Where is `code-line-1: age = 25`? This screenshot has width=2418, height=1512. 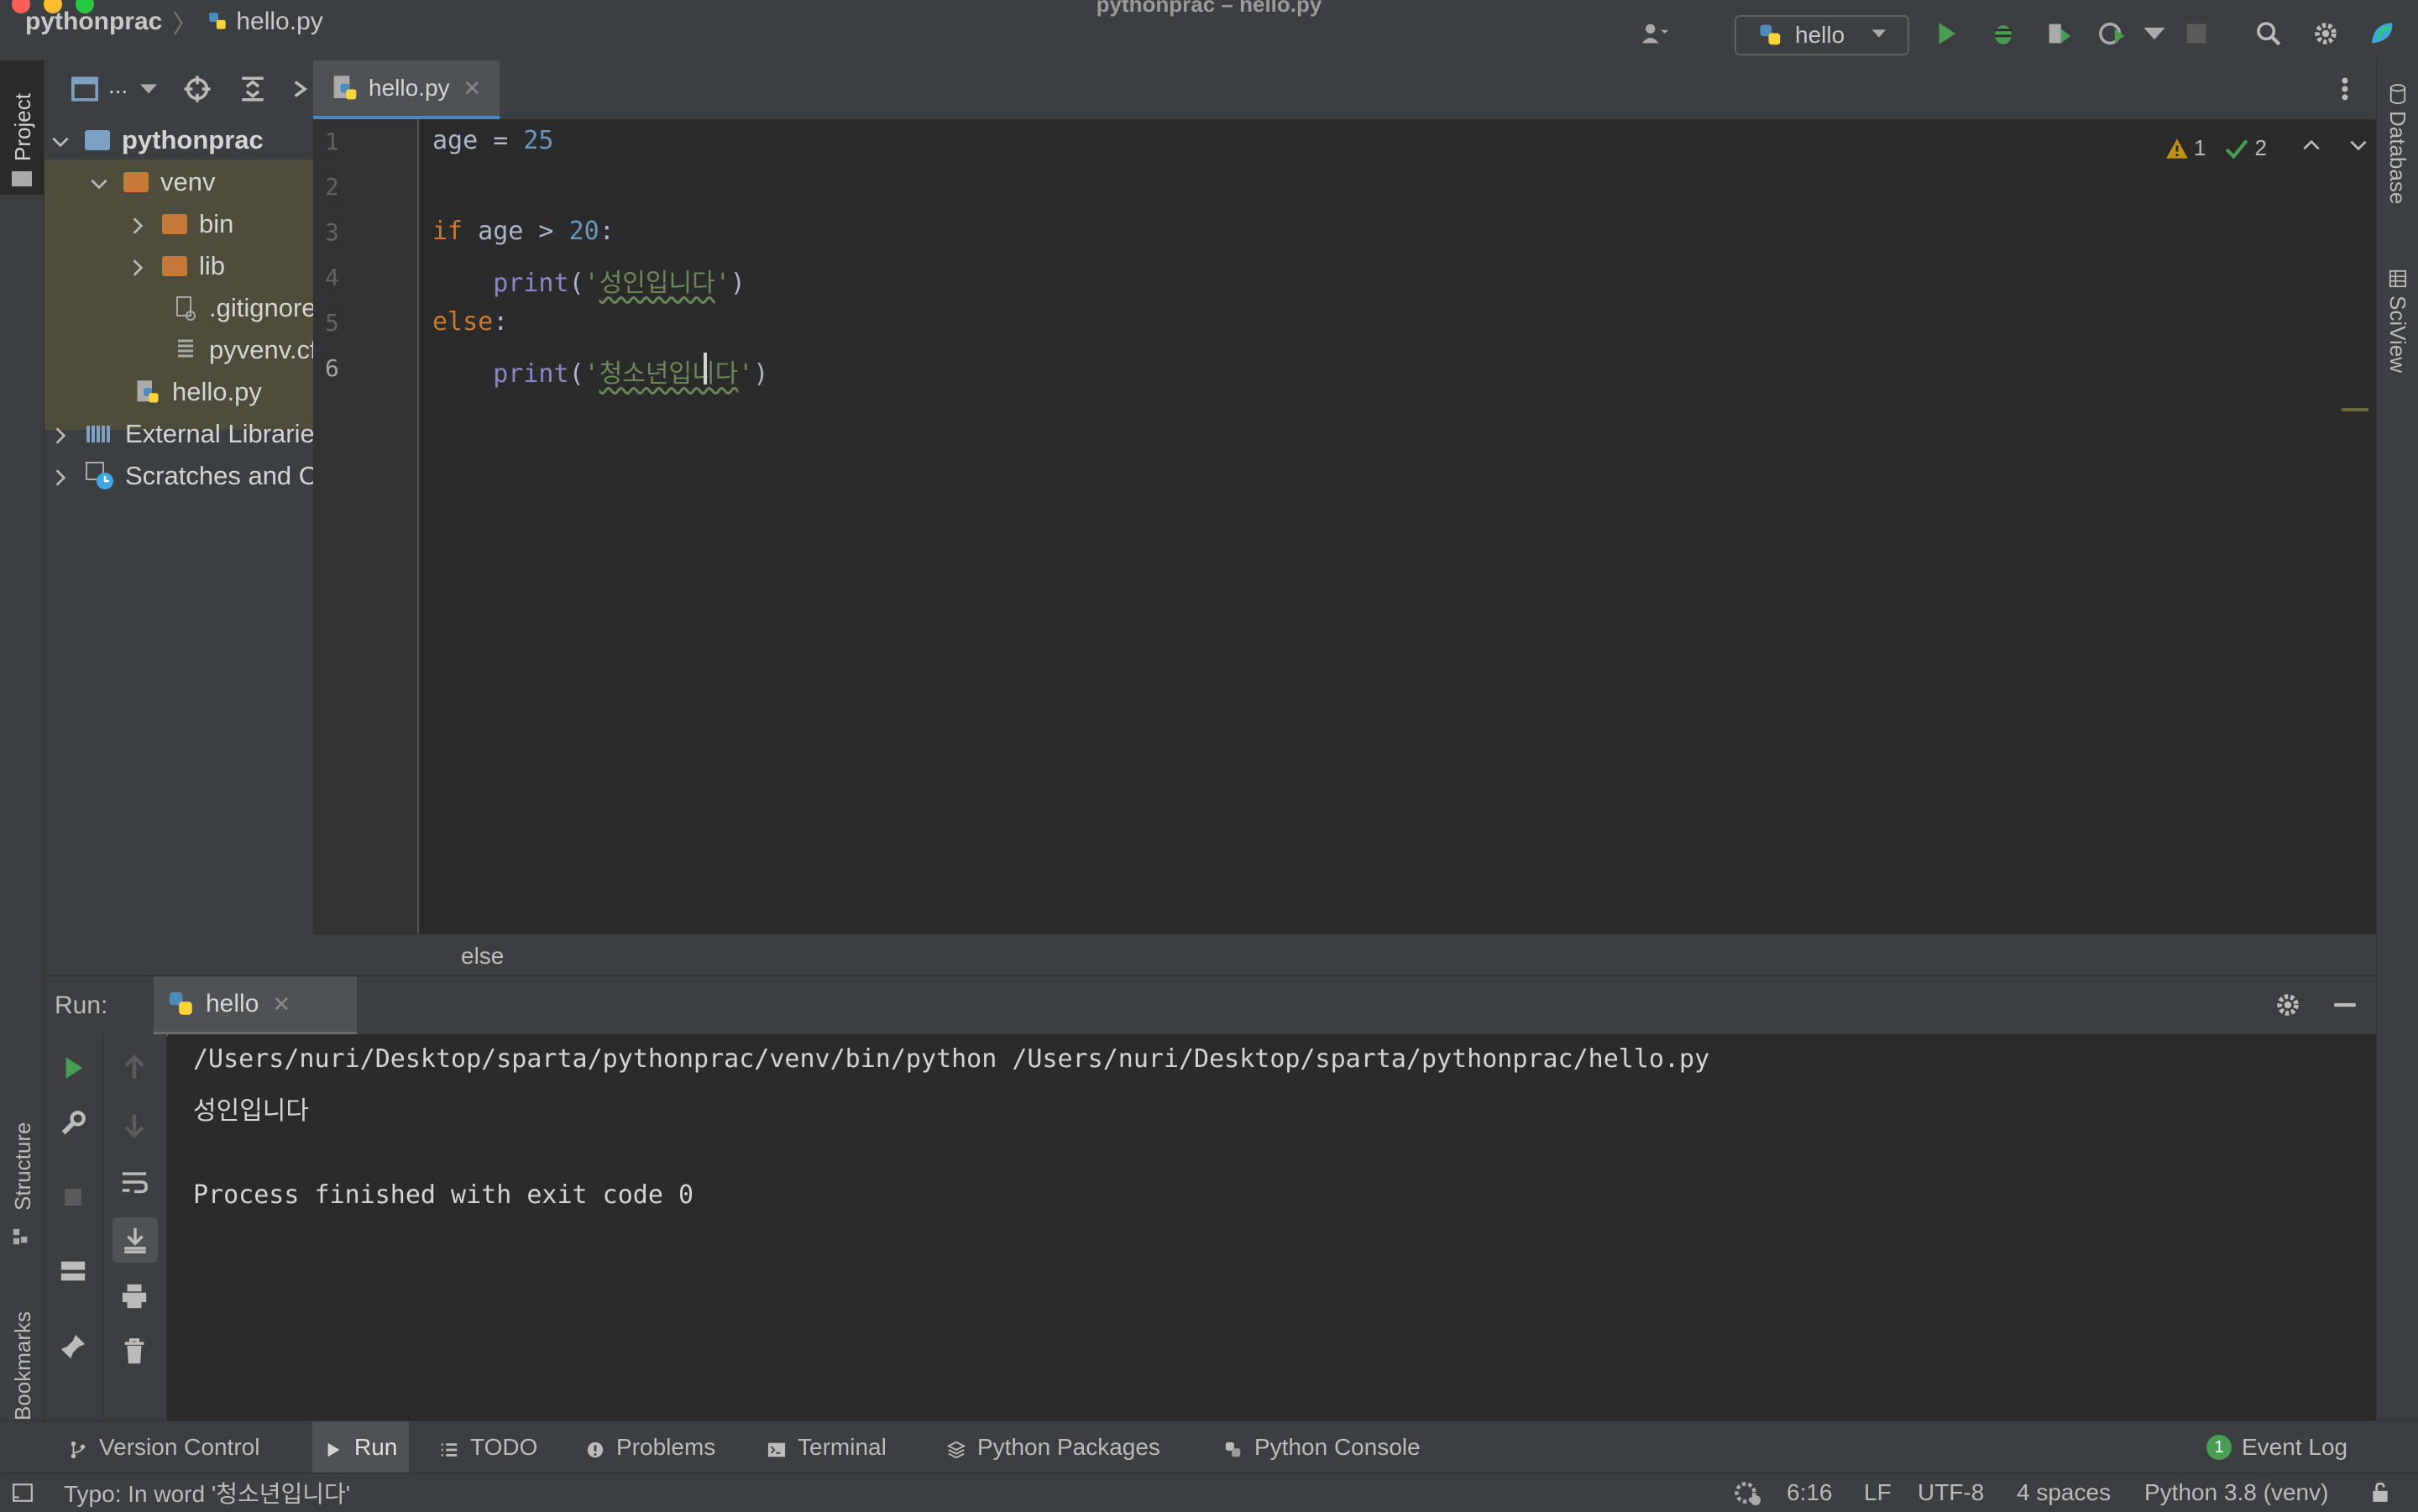 code-line-1: age = 25 is located at coordinates (493, 140).